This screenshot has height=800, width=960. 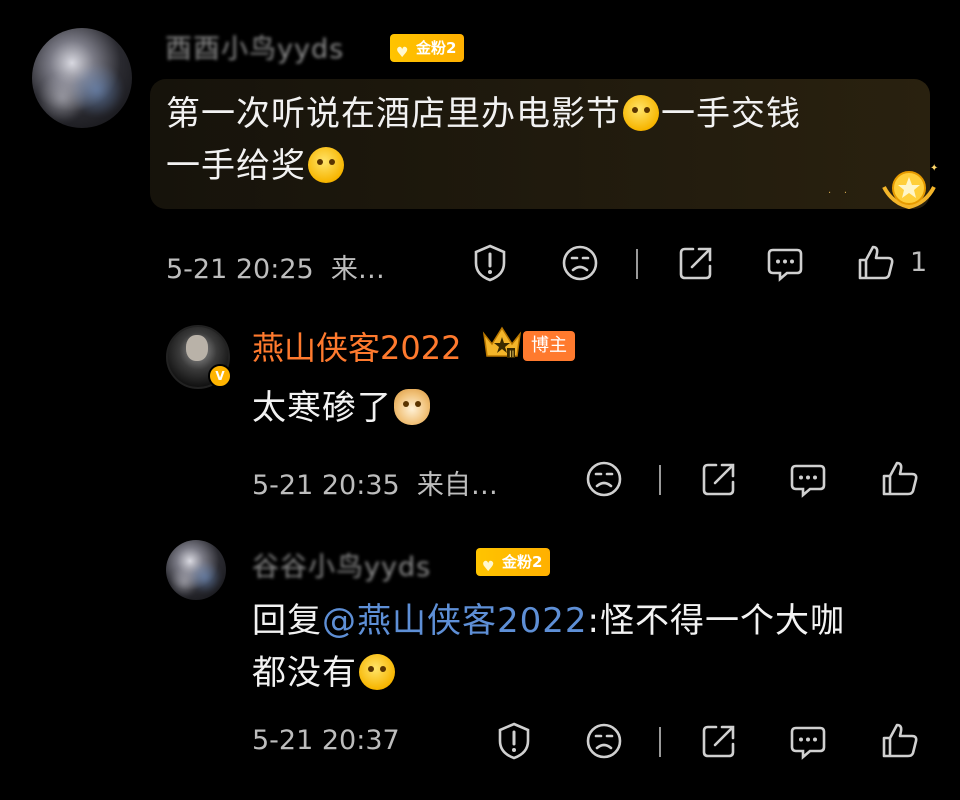 What do you see at coordinates (548, 647) in the screenshot?
I see `reply-text: 回复@燕山侠客2022:怪不得一个大咖 都没有` at bounding box center [548, 647].